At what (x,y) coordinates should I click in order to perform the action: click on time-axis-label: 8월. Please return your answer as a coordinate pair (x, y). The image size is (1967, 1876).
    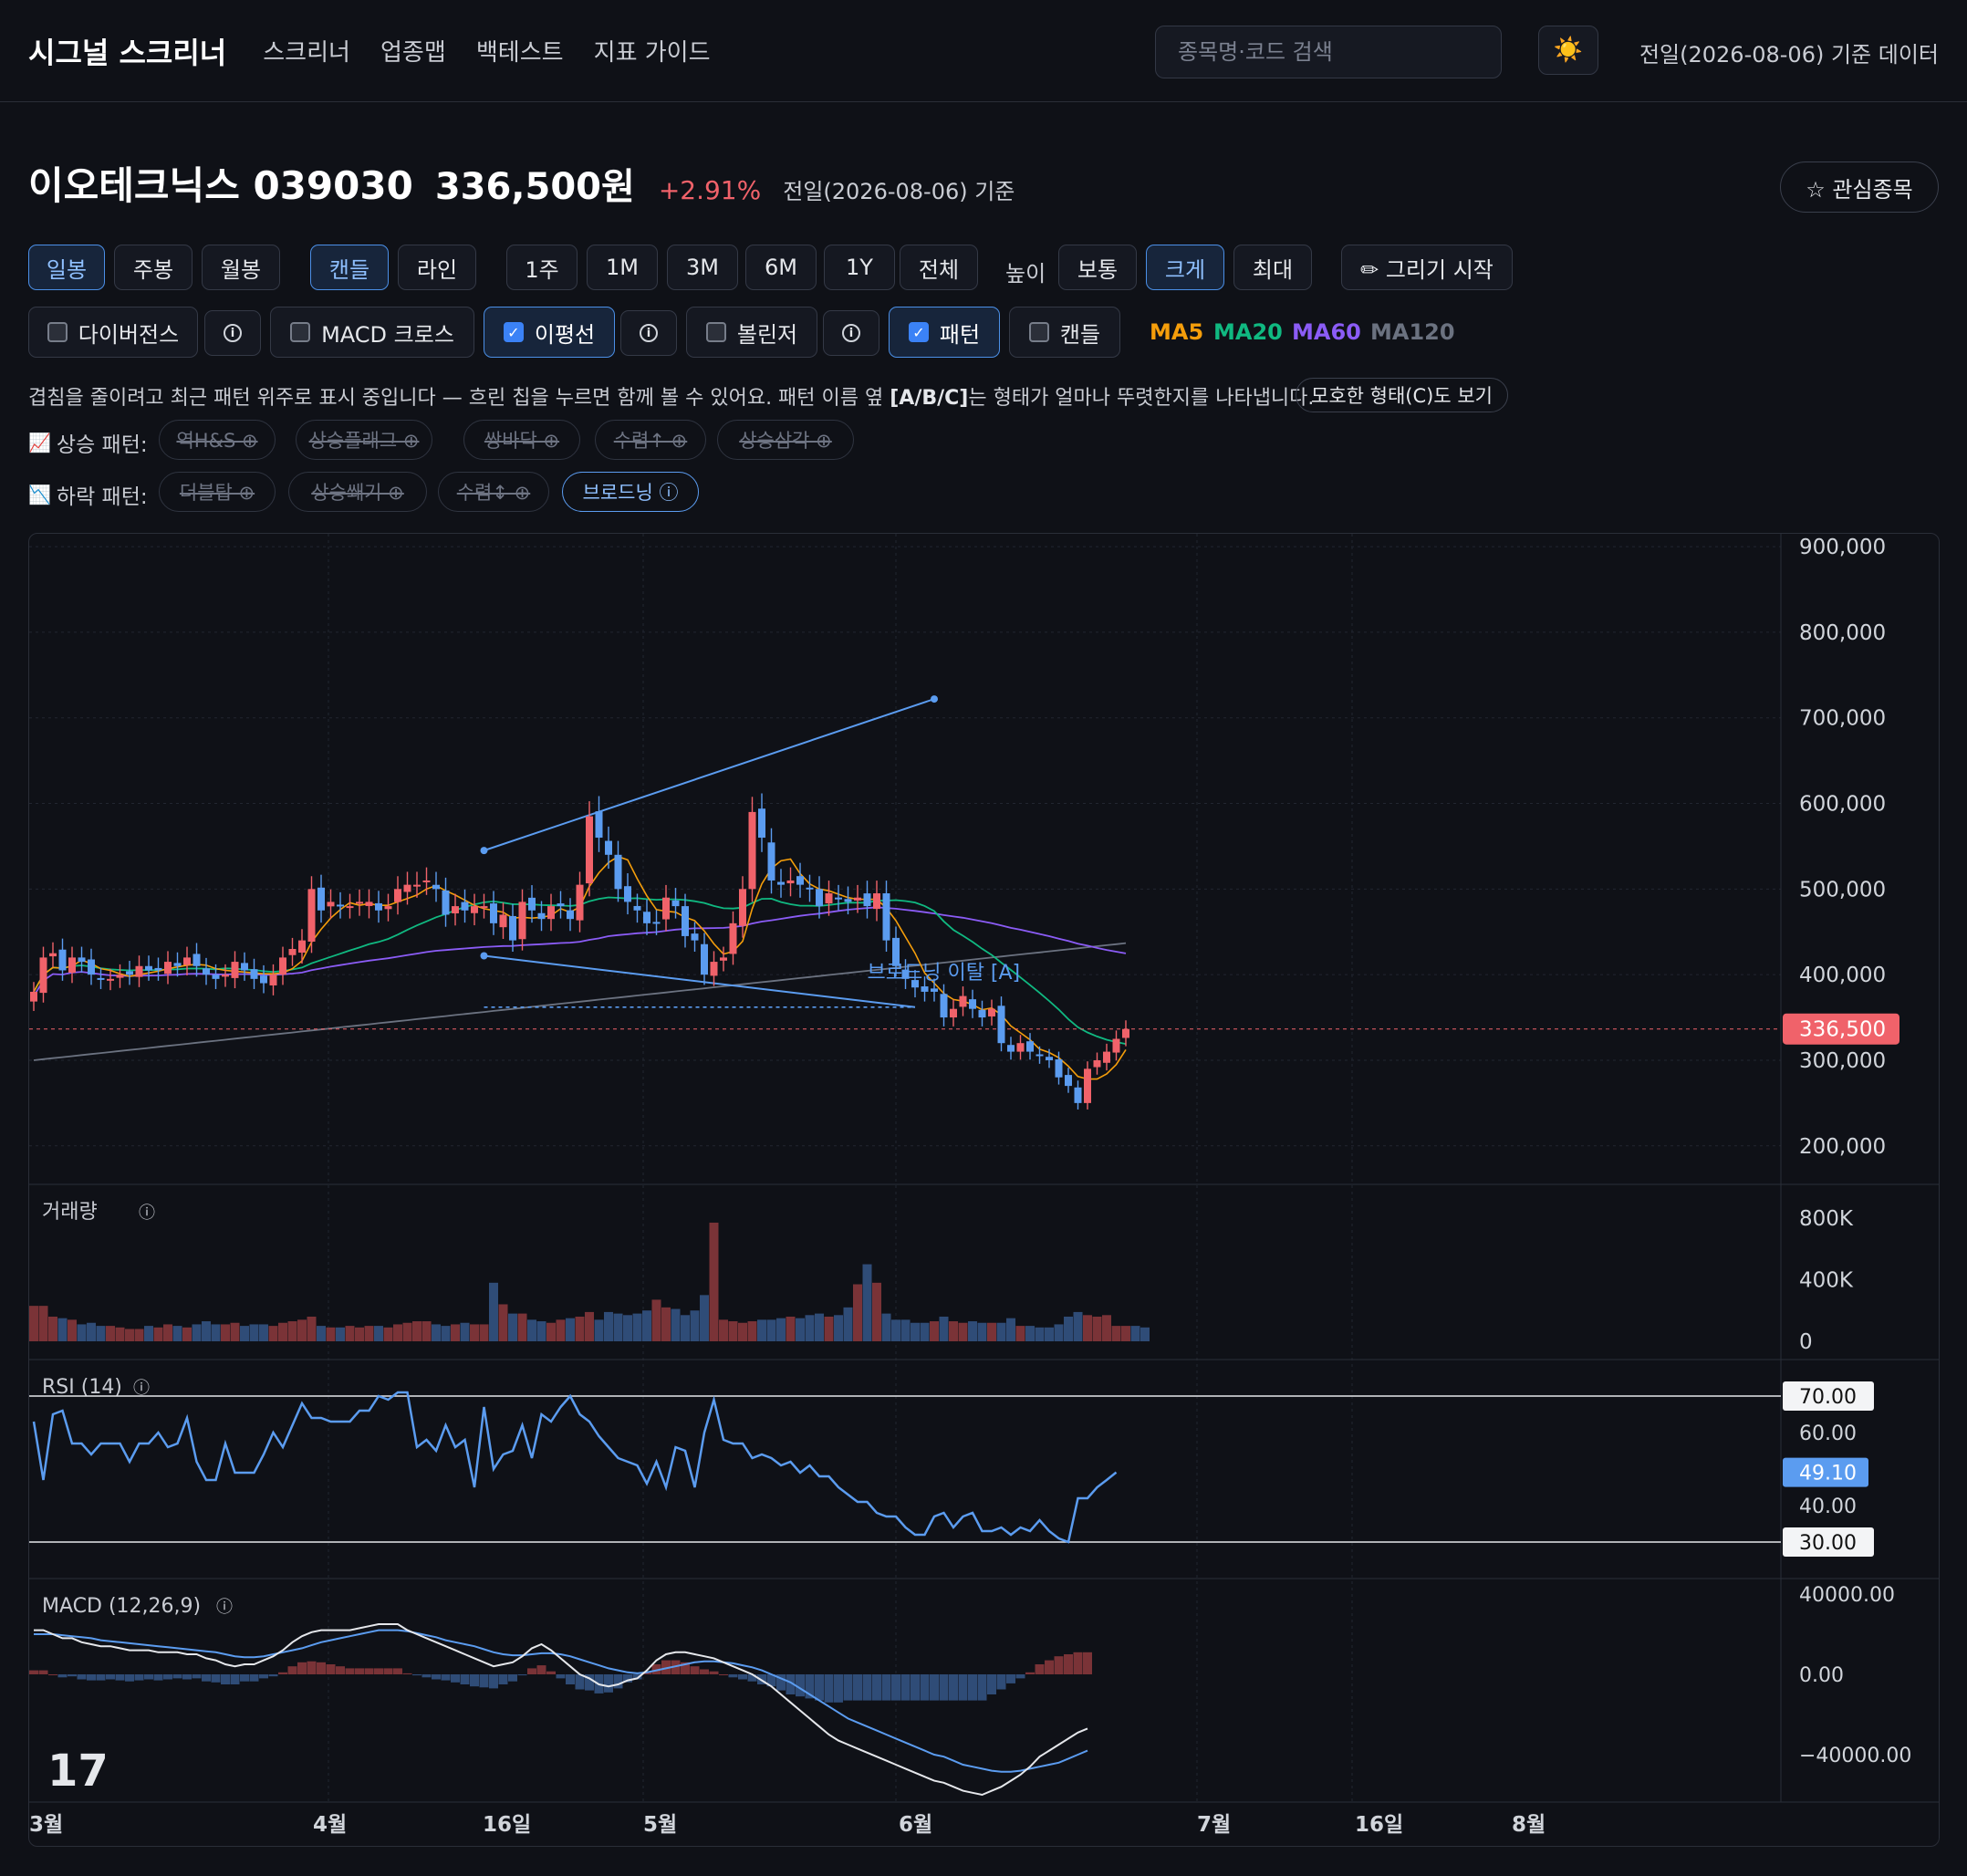
    Looking at the image, I should click on (1529, 1825).